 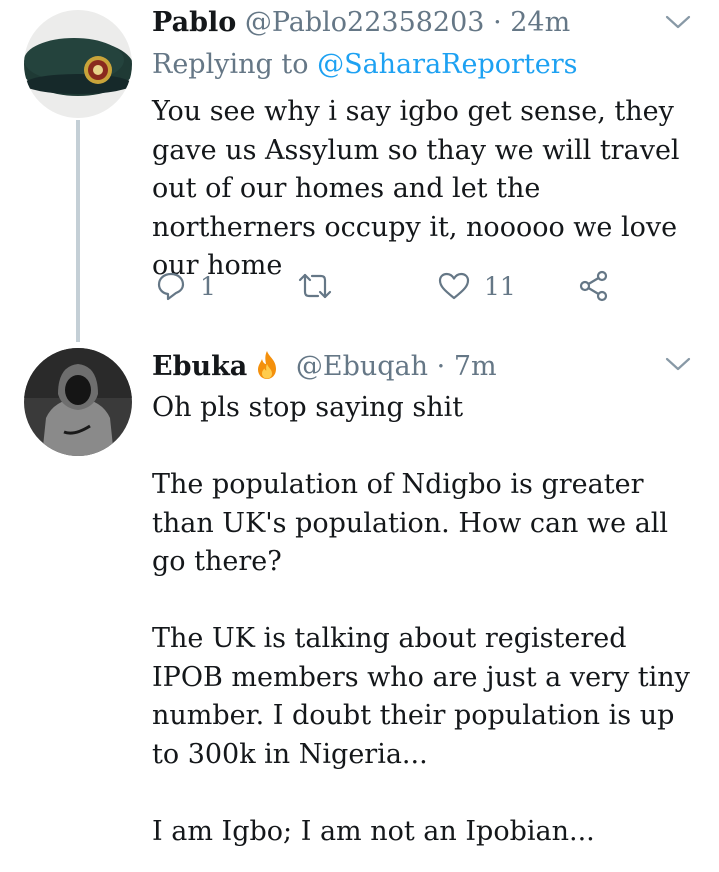 I want to click on avatar-beret-image, so click(x=78, y=64).